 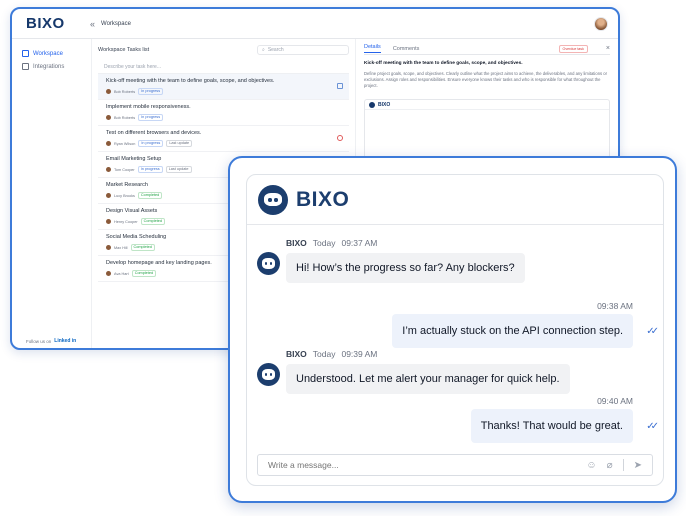 I want to click on follow-us: Follow us on Linked in, so click(x=51, y=341).